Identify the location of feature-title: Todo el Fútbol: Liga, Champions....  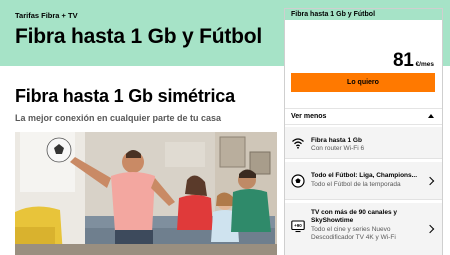
(364, 175).